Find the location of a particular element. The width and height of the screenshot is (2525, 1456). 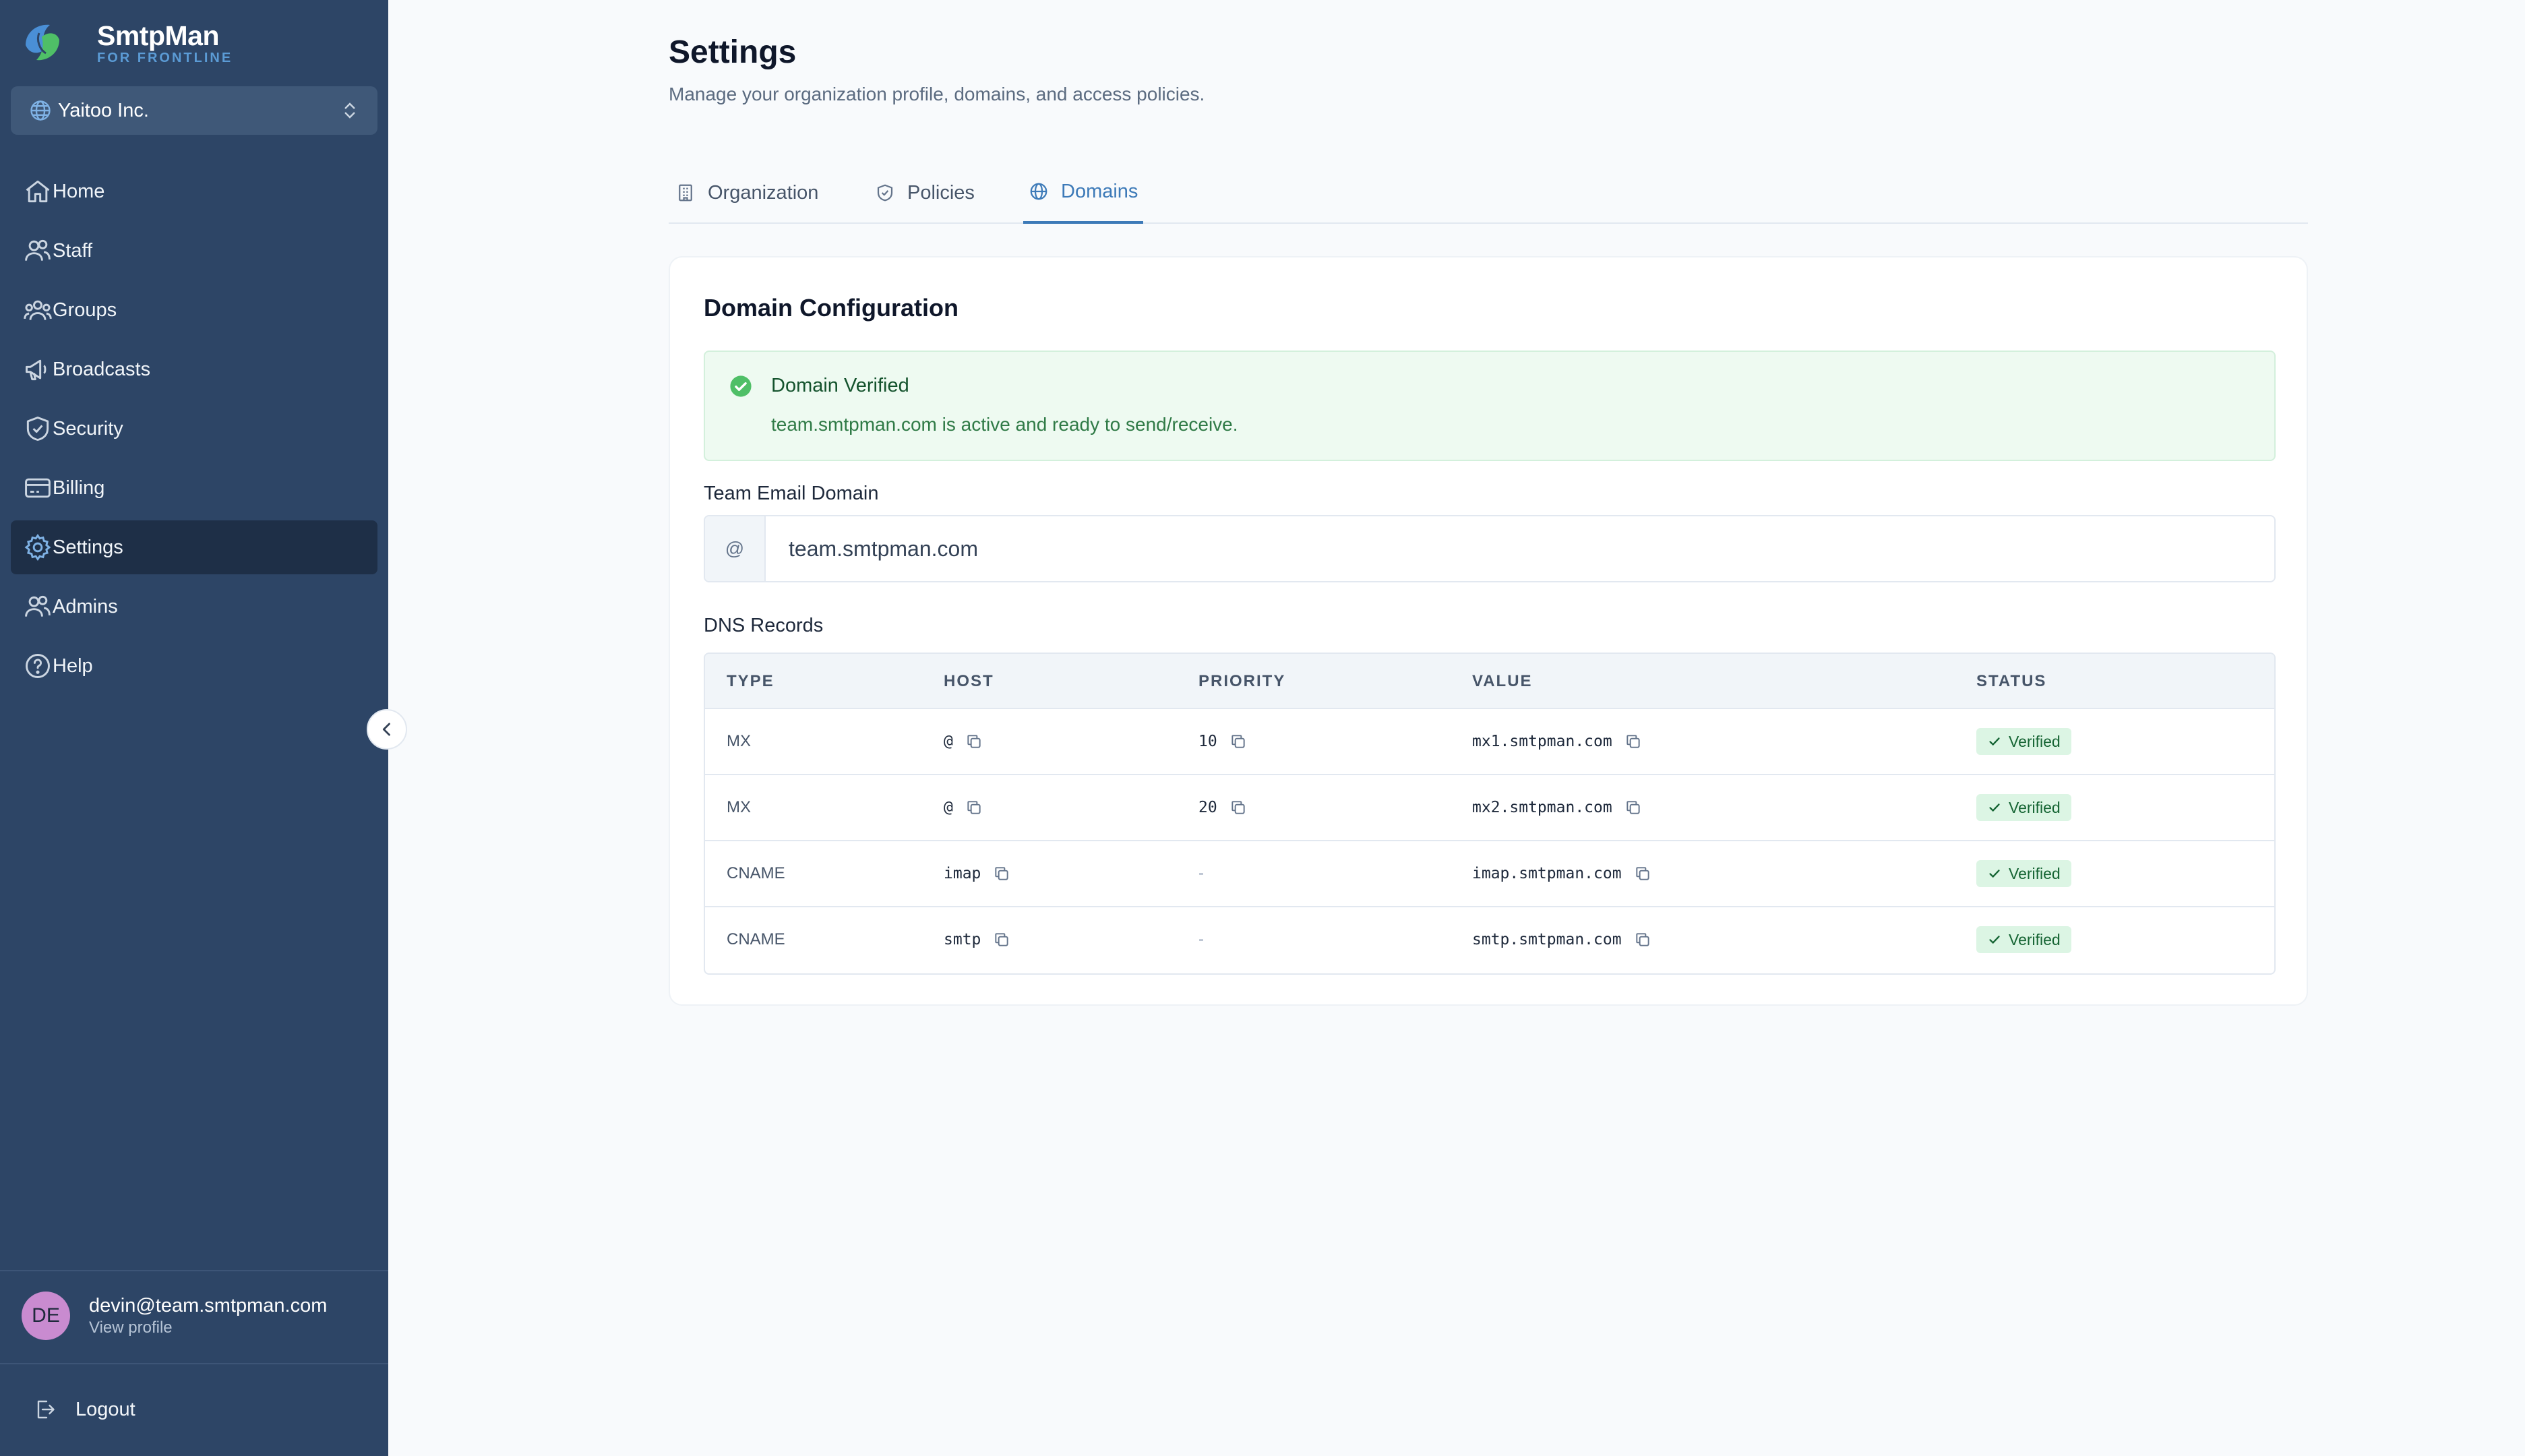

tab-label: Policies is located at coordinates (941, 192).